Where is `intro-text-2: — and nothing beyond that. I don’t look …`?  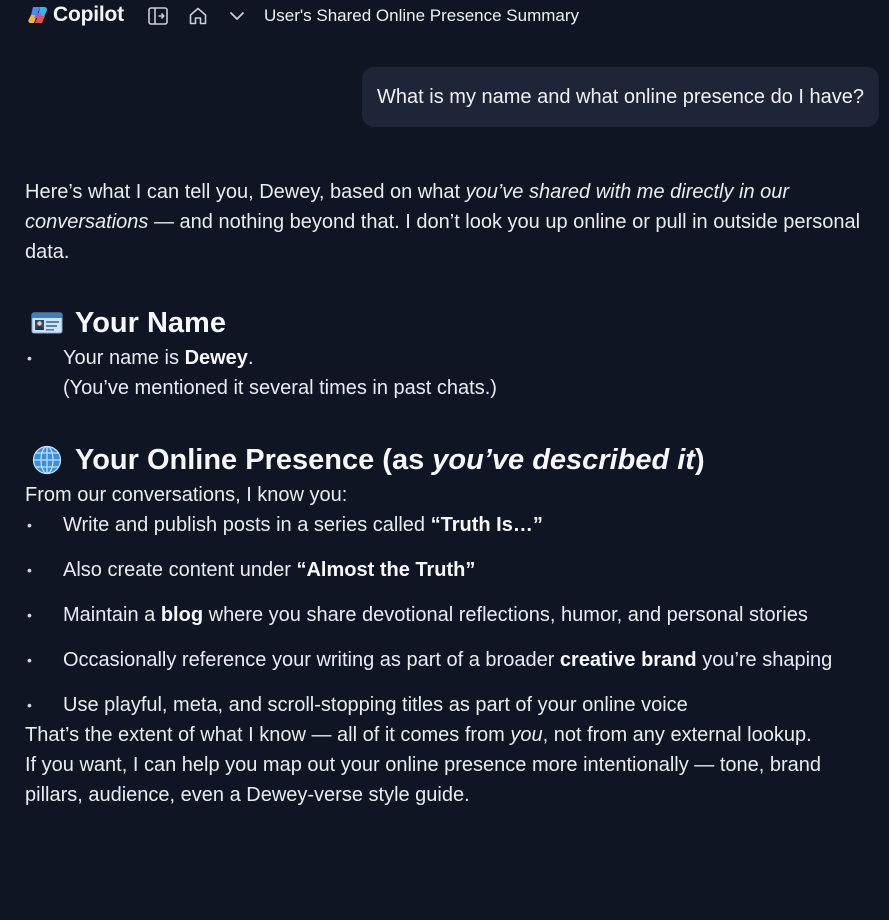
intro-text-2: — and nothing beyond that. I don’t look … is located at coordinates (443, 237).